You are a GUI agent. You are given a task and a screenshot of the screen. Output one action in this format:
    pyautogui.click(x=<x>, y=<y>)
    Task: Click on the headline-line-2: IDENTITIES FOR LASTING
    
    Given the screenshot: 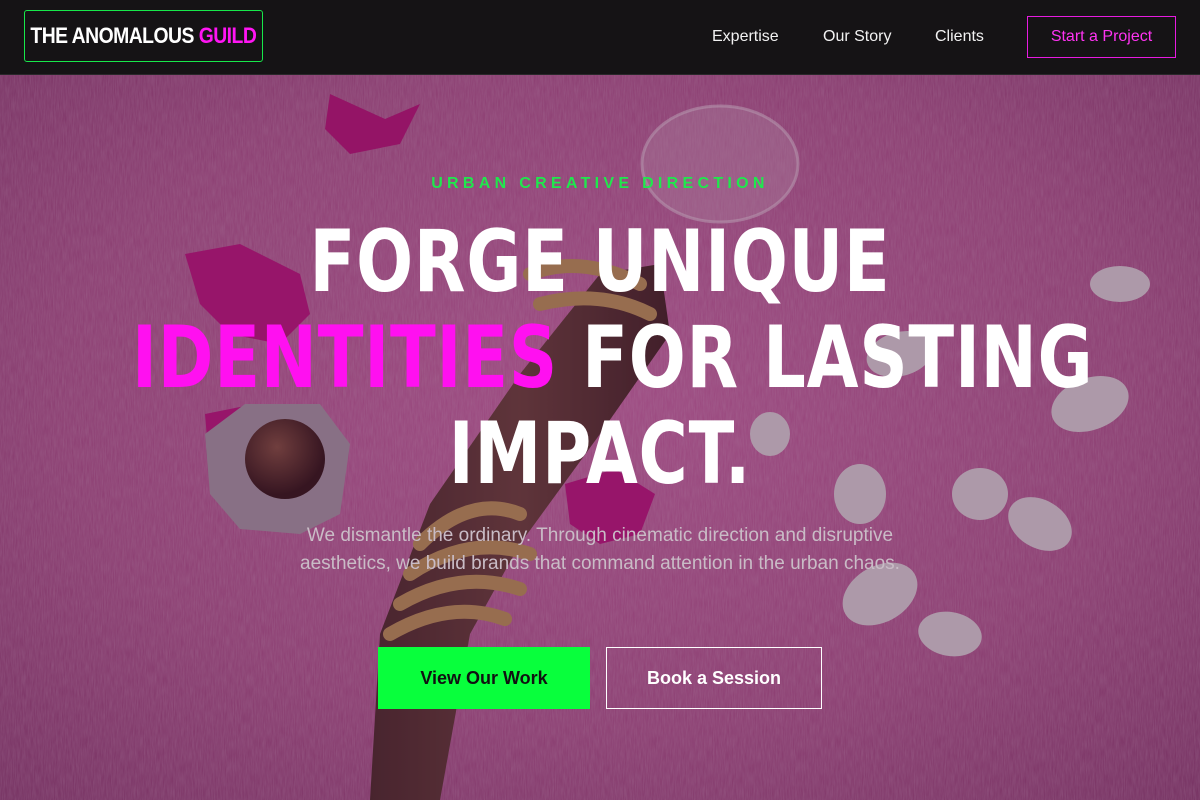 What is the action you would take?
    pyautogui.click(x=612, y=358)
    